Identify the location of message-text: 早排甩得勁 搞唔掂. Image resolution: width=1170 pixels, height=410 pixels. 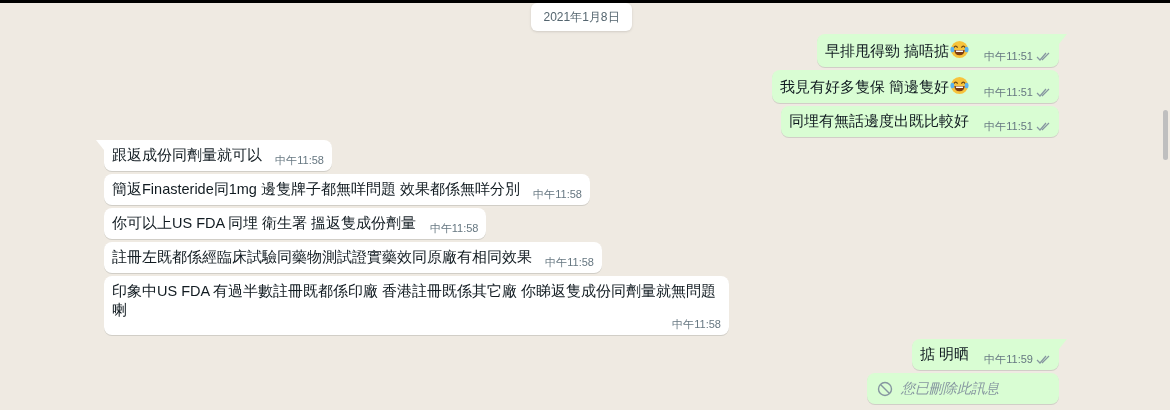
(886, 51).